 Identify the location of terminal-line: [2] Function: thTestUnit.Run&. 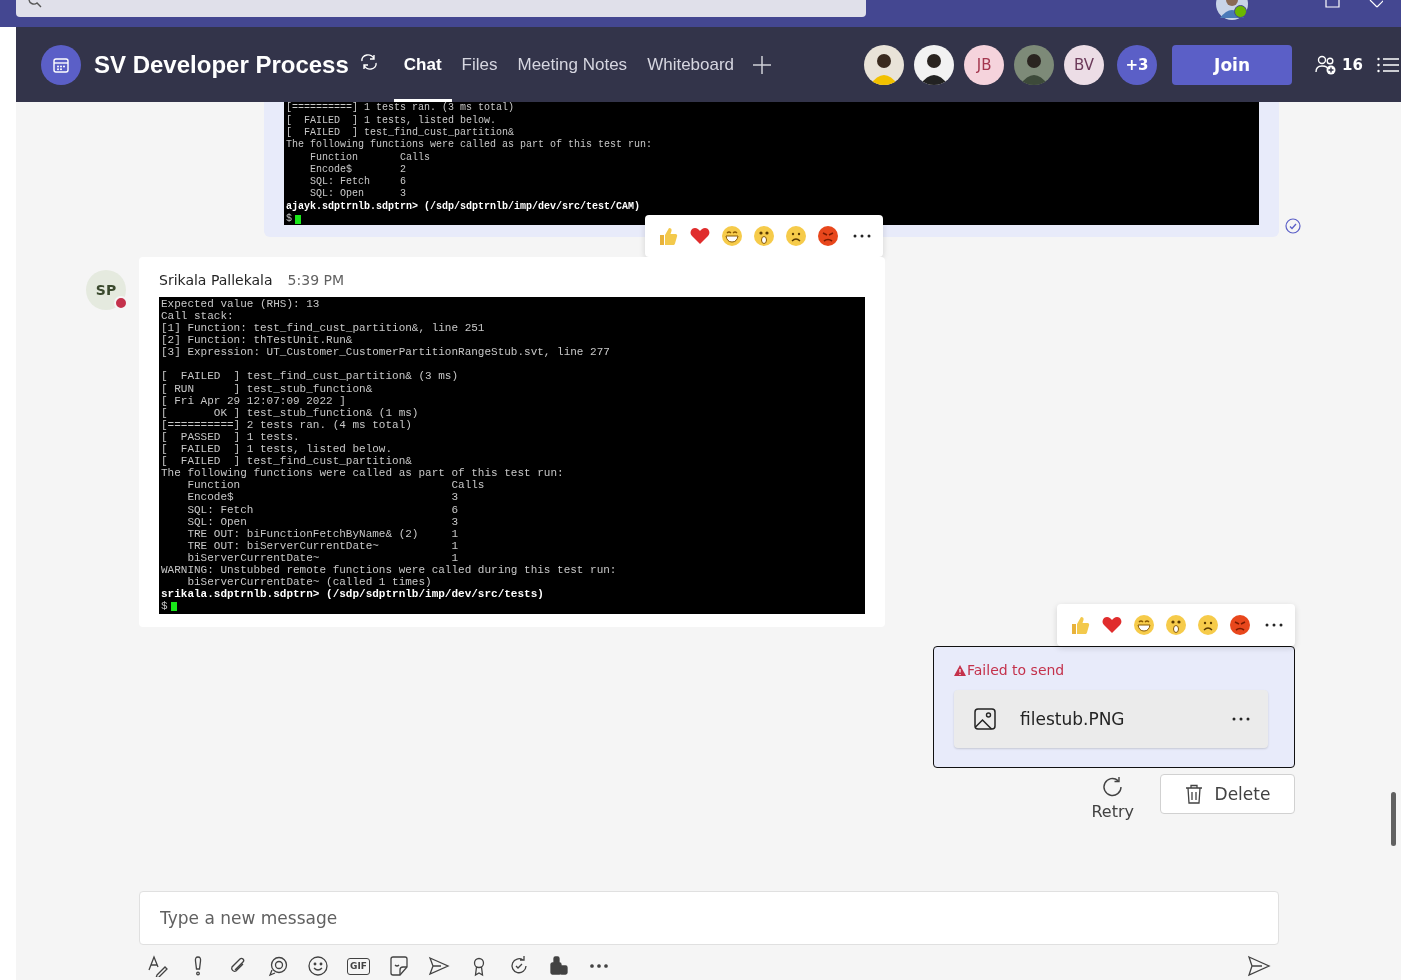
(257, 340).